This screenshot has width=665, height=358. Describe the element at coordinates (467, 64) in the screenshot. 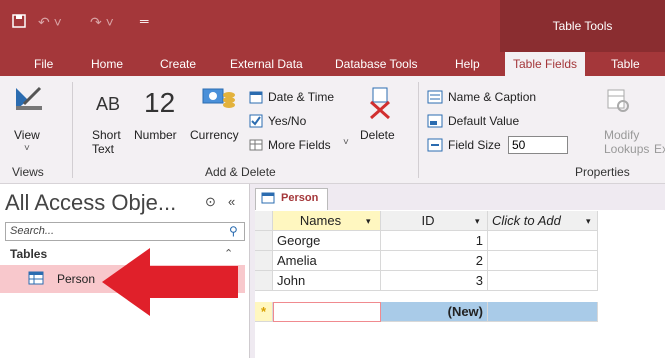

I see `tab-help: Help` at that location.